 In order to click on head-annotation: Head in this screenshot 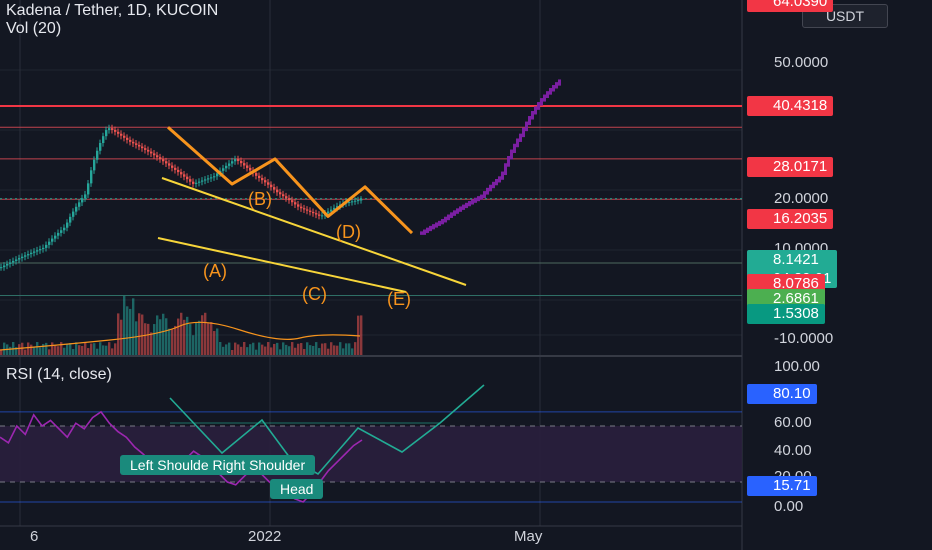, I will do `click(297, 489)`.